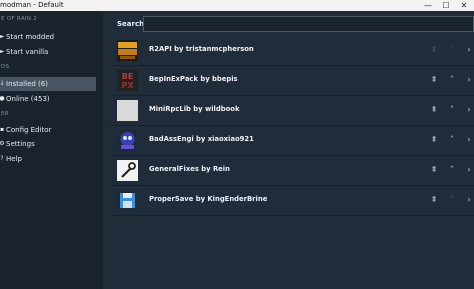 The width and height of the screenshot is (474, 289). I want to click on mod-row-propersave: ProperSave by KingEnderBrine ⇞ ˄ ›, so click(292, 201).